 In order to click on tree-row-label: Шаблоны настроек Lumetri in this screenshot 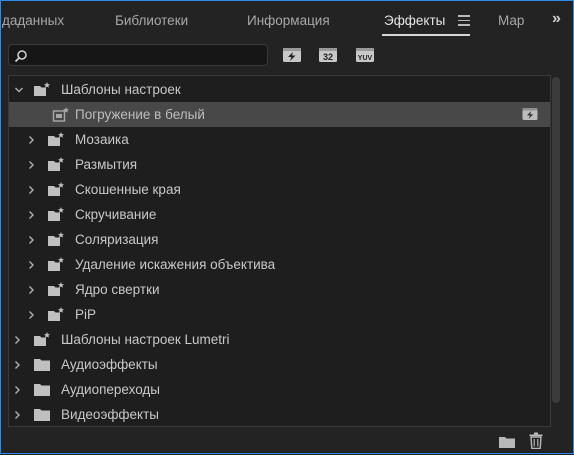, I will do `click(145, 339)`.